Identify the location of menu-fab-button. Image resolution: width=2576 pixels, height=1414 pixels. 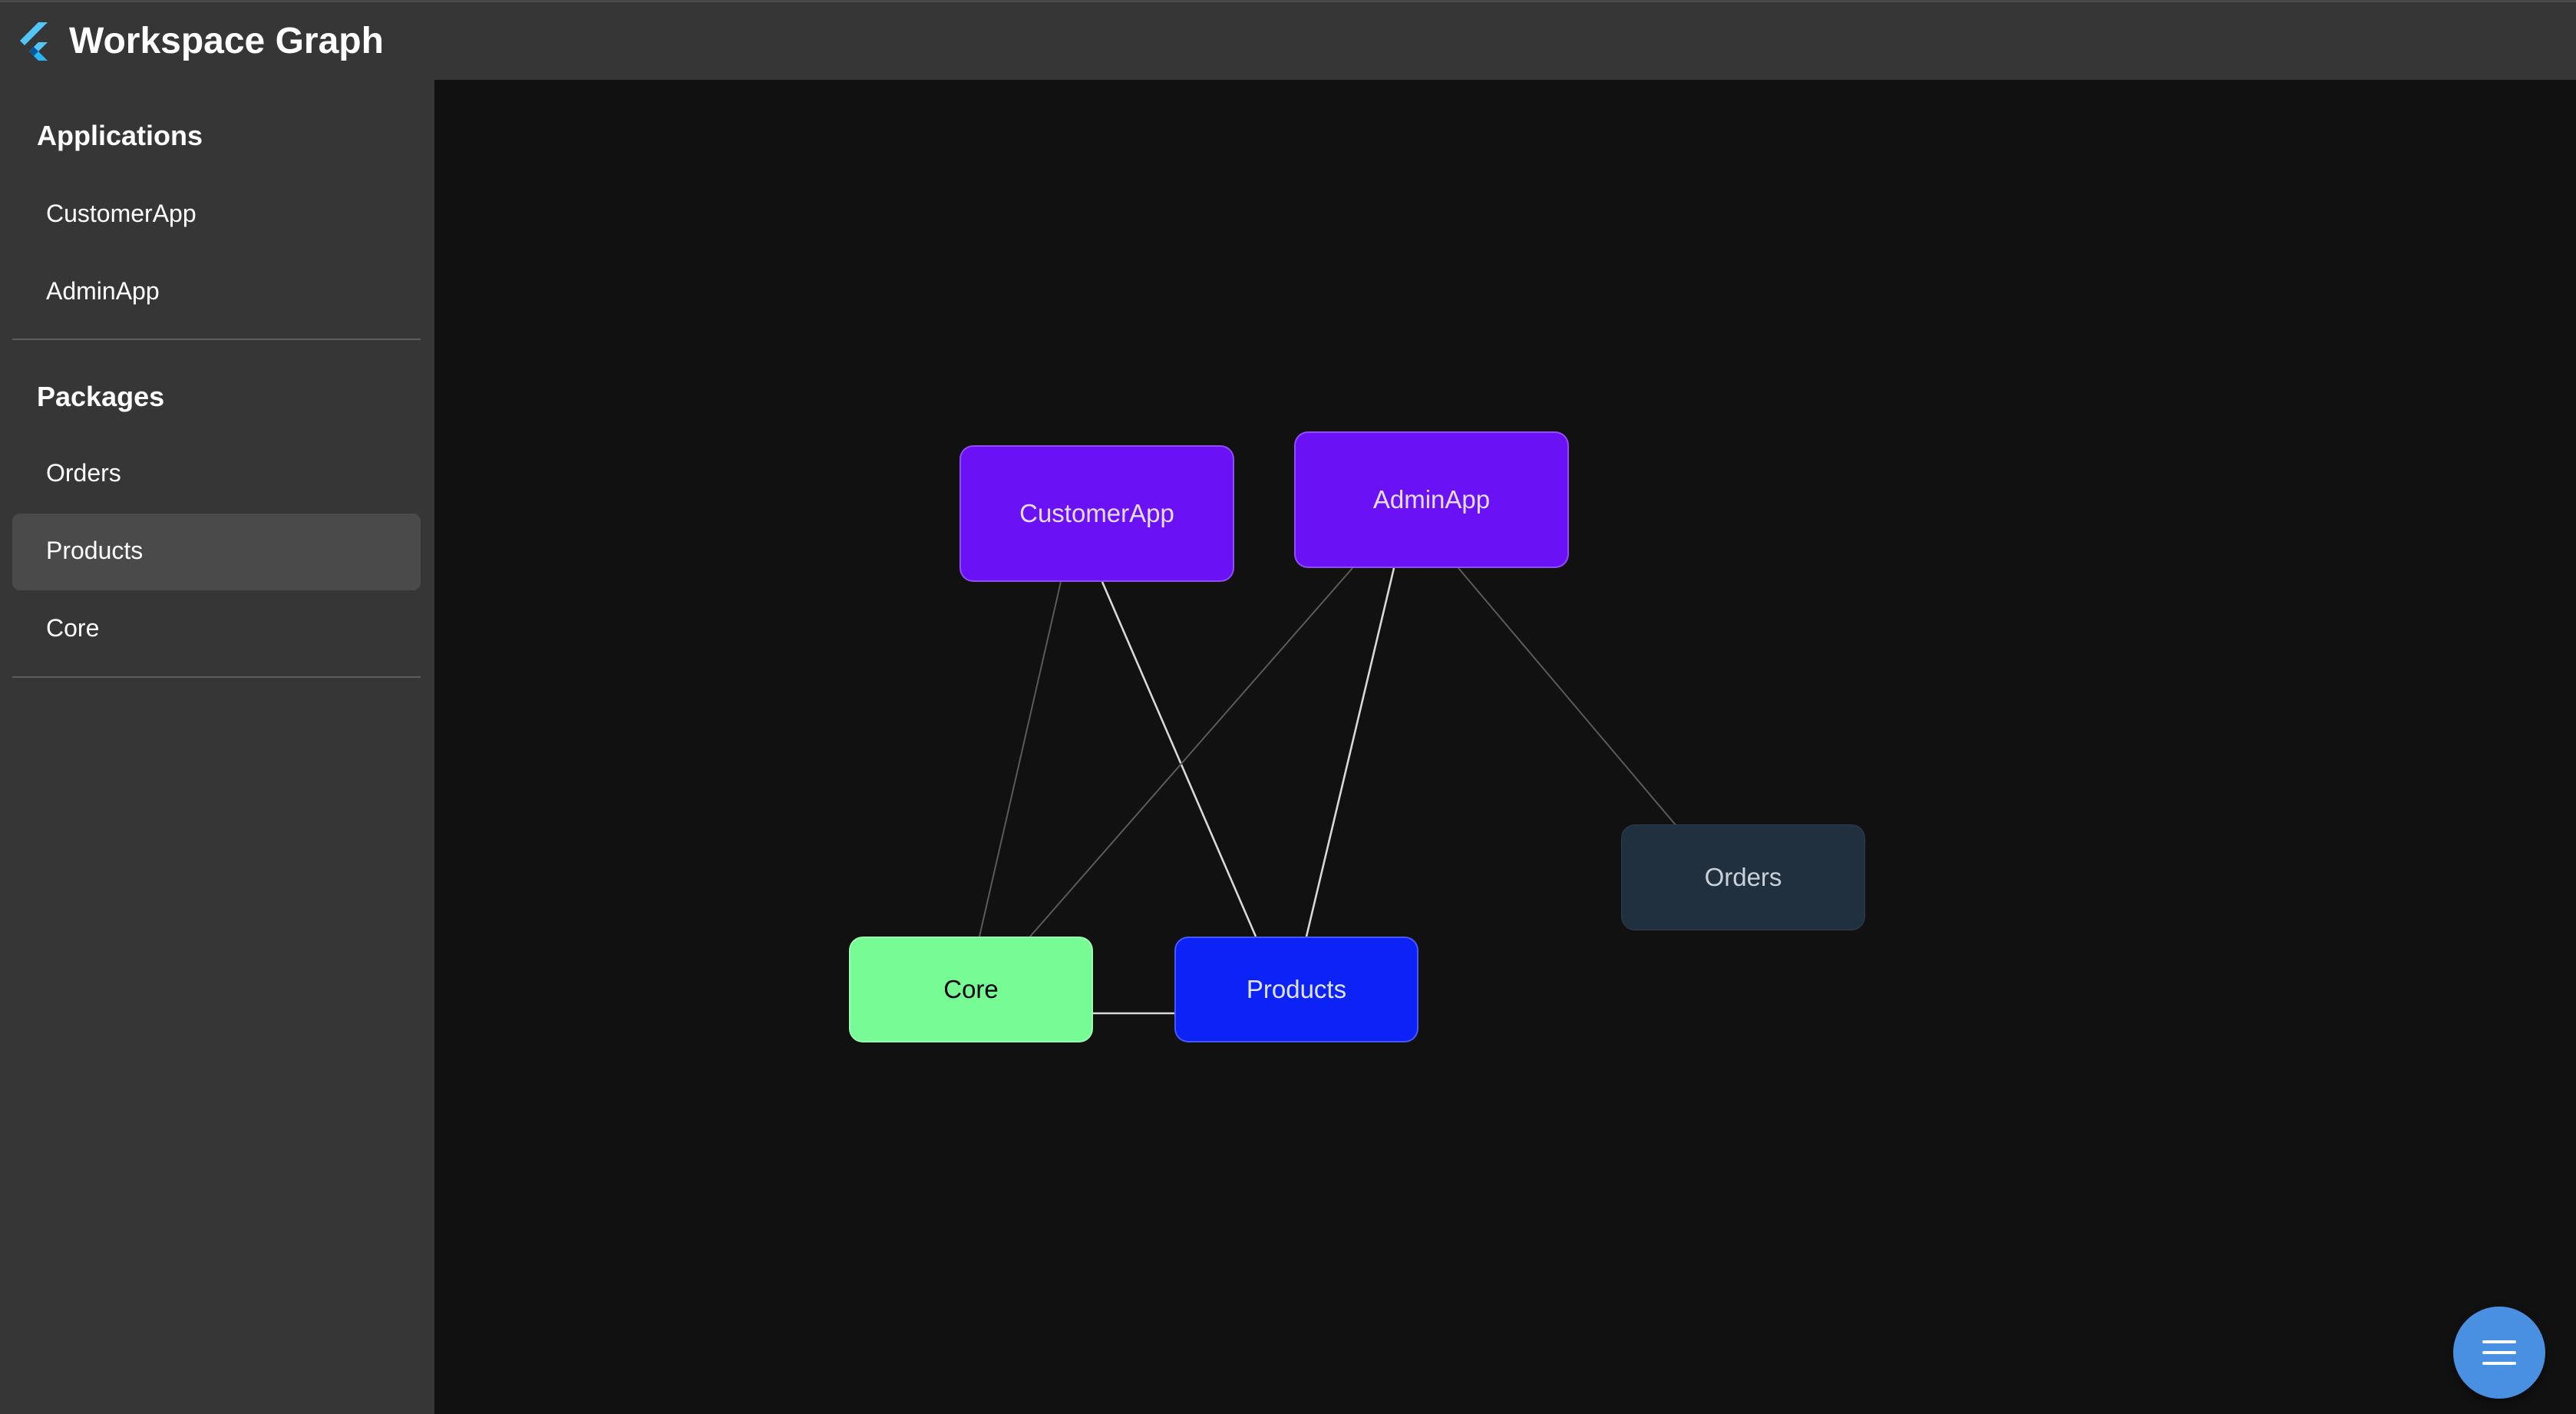
(2499, 1353).